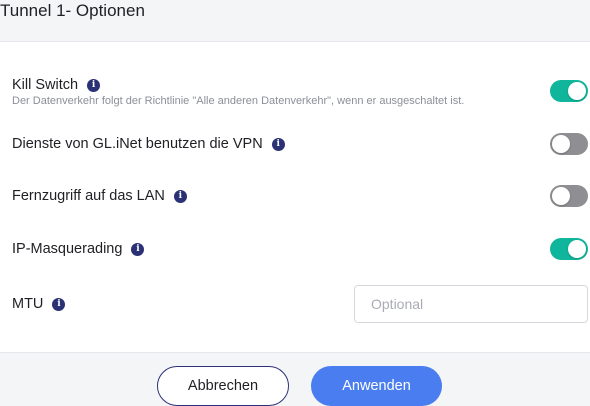 Image resolution: width=590 pixels, height=406 pixels. Describe the element at coordinates (300, 249) in the screenshot. I see `option-row-ip-masquerading: IP-Masquerading i` at that location.